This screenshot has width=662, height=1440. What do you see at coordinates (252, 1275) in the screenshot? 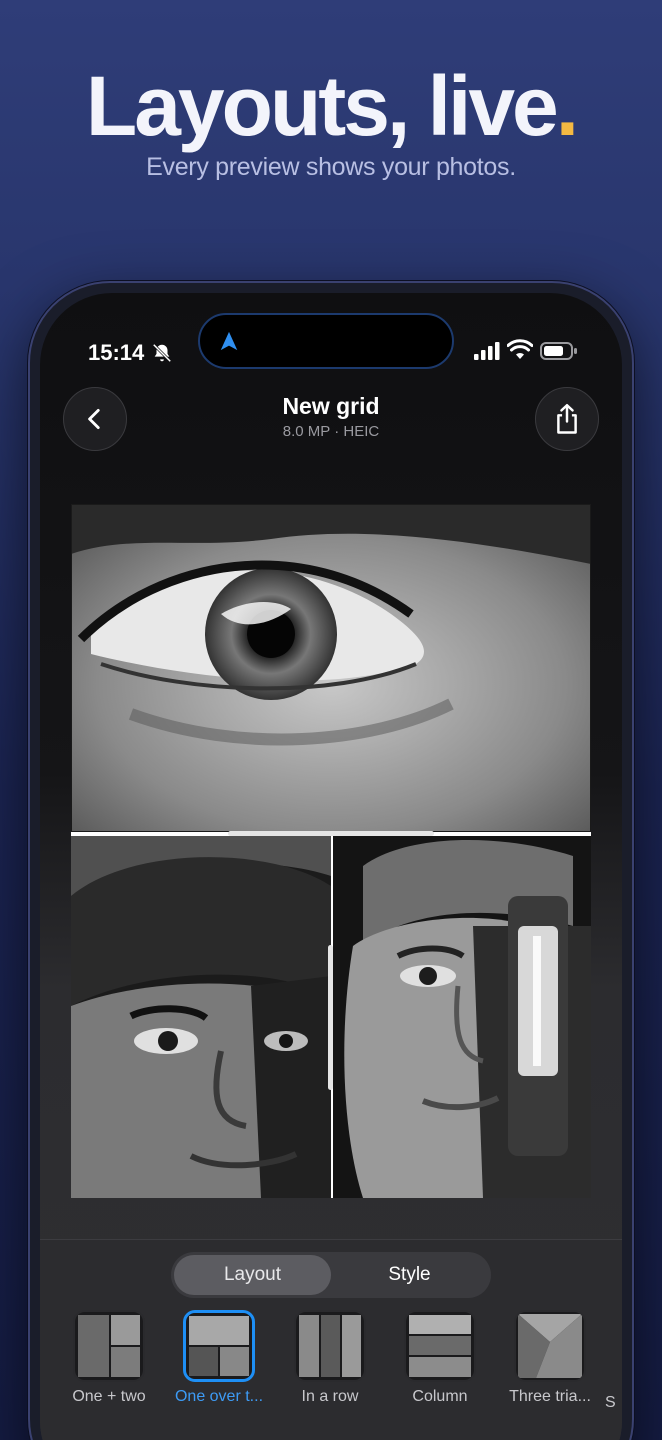
I see `segment-layout: Layout` at bounding box center [252, 1275].